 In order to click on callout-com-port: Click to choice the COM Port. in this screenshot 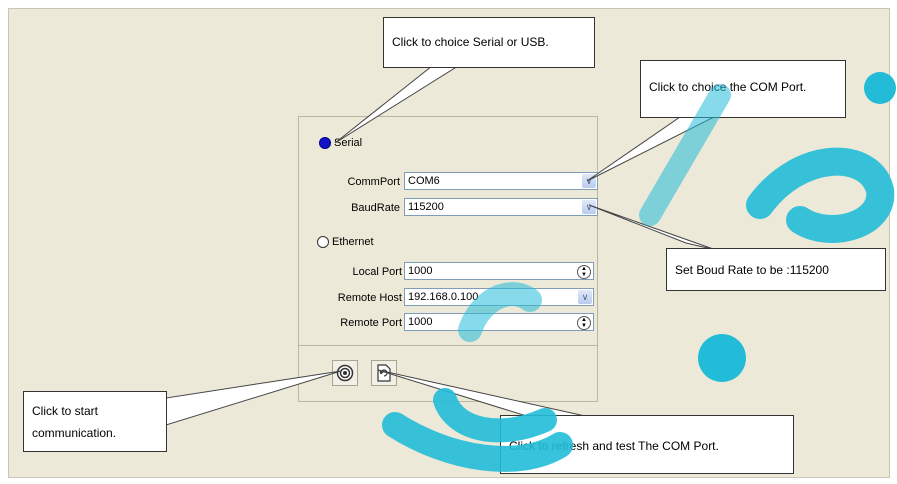, I will do `click(743, 89)`.